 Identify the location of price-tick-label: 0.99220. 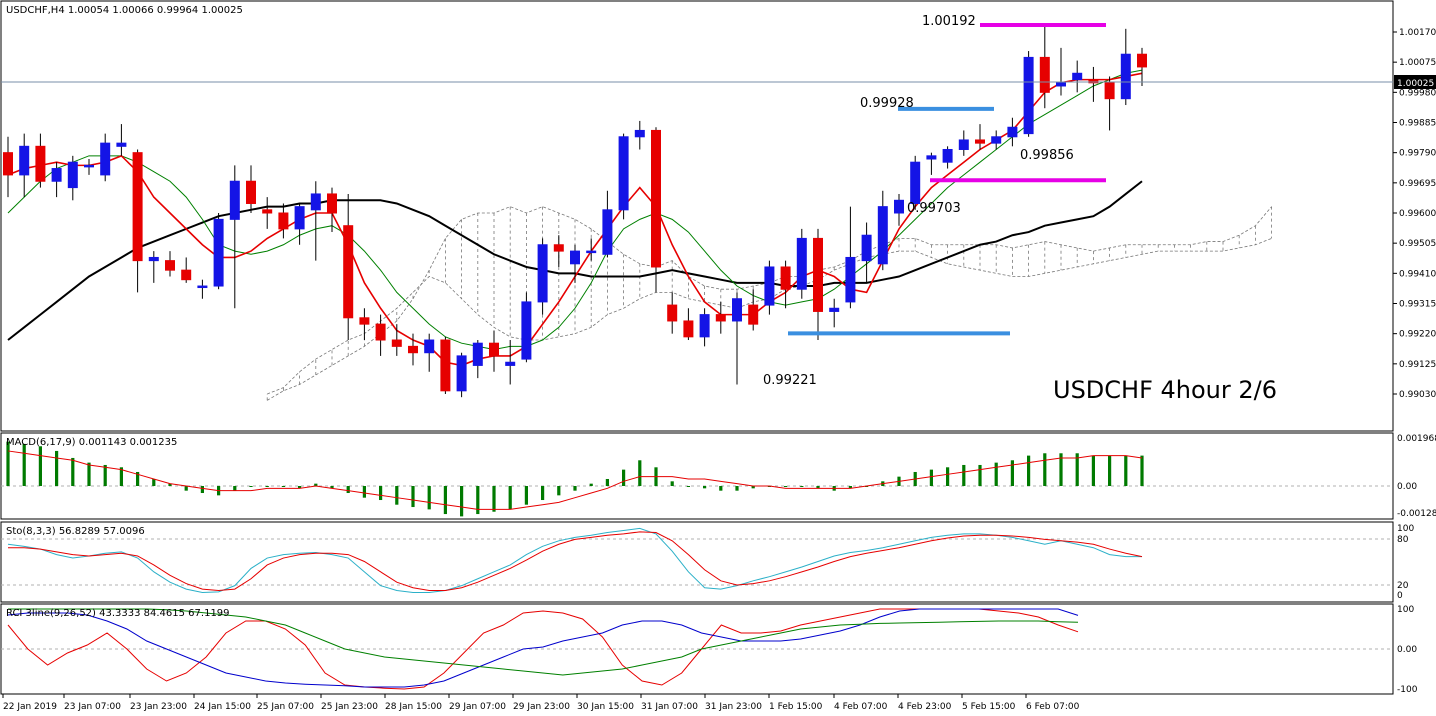
(1417, 335).